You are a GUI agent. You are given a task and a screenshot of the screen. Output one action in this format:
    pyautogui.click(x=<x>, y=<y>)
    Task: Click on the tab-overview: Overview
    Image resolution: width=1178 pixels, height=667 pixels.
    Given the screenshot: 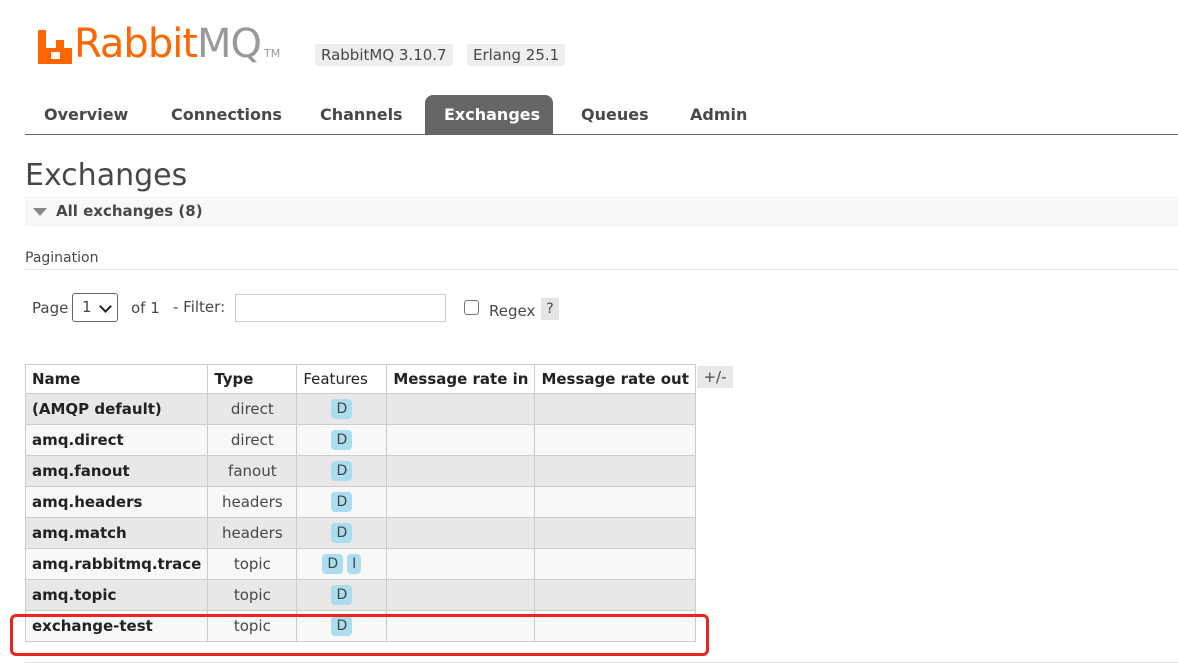 What is the action you would take?
    pyautogui.click(x=86, y=114)
    